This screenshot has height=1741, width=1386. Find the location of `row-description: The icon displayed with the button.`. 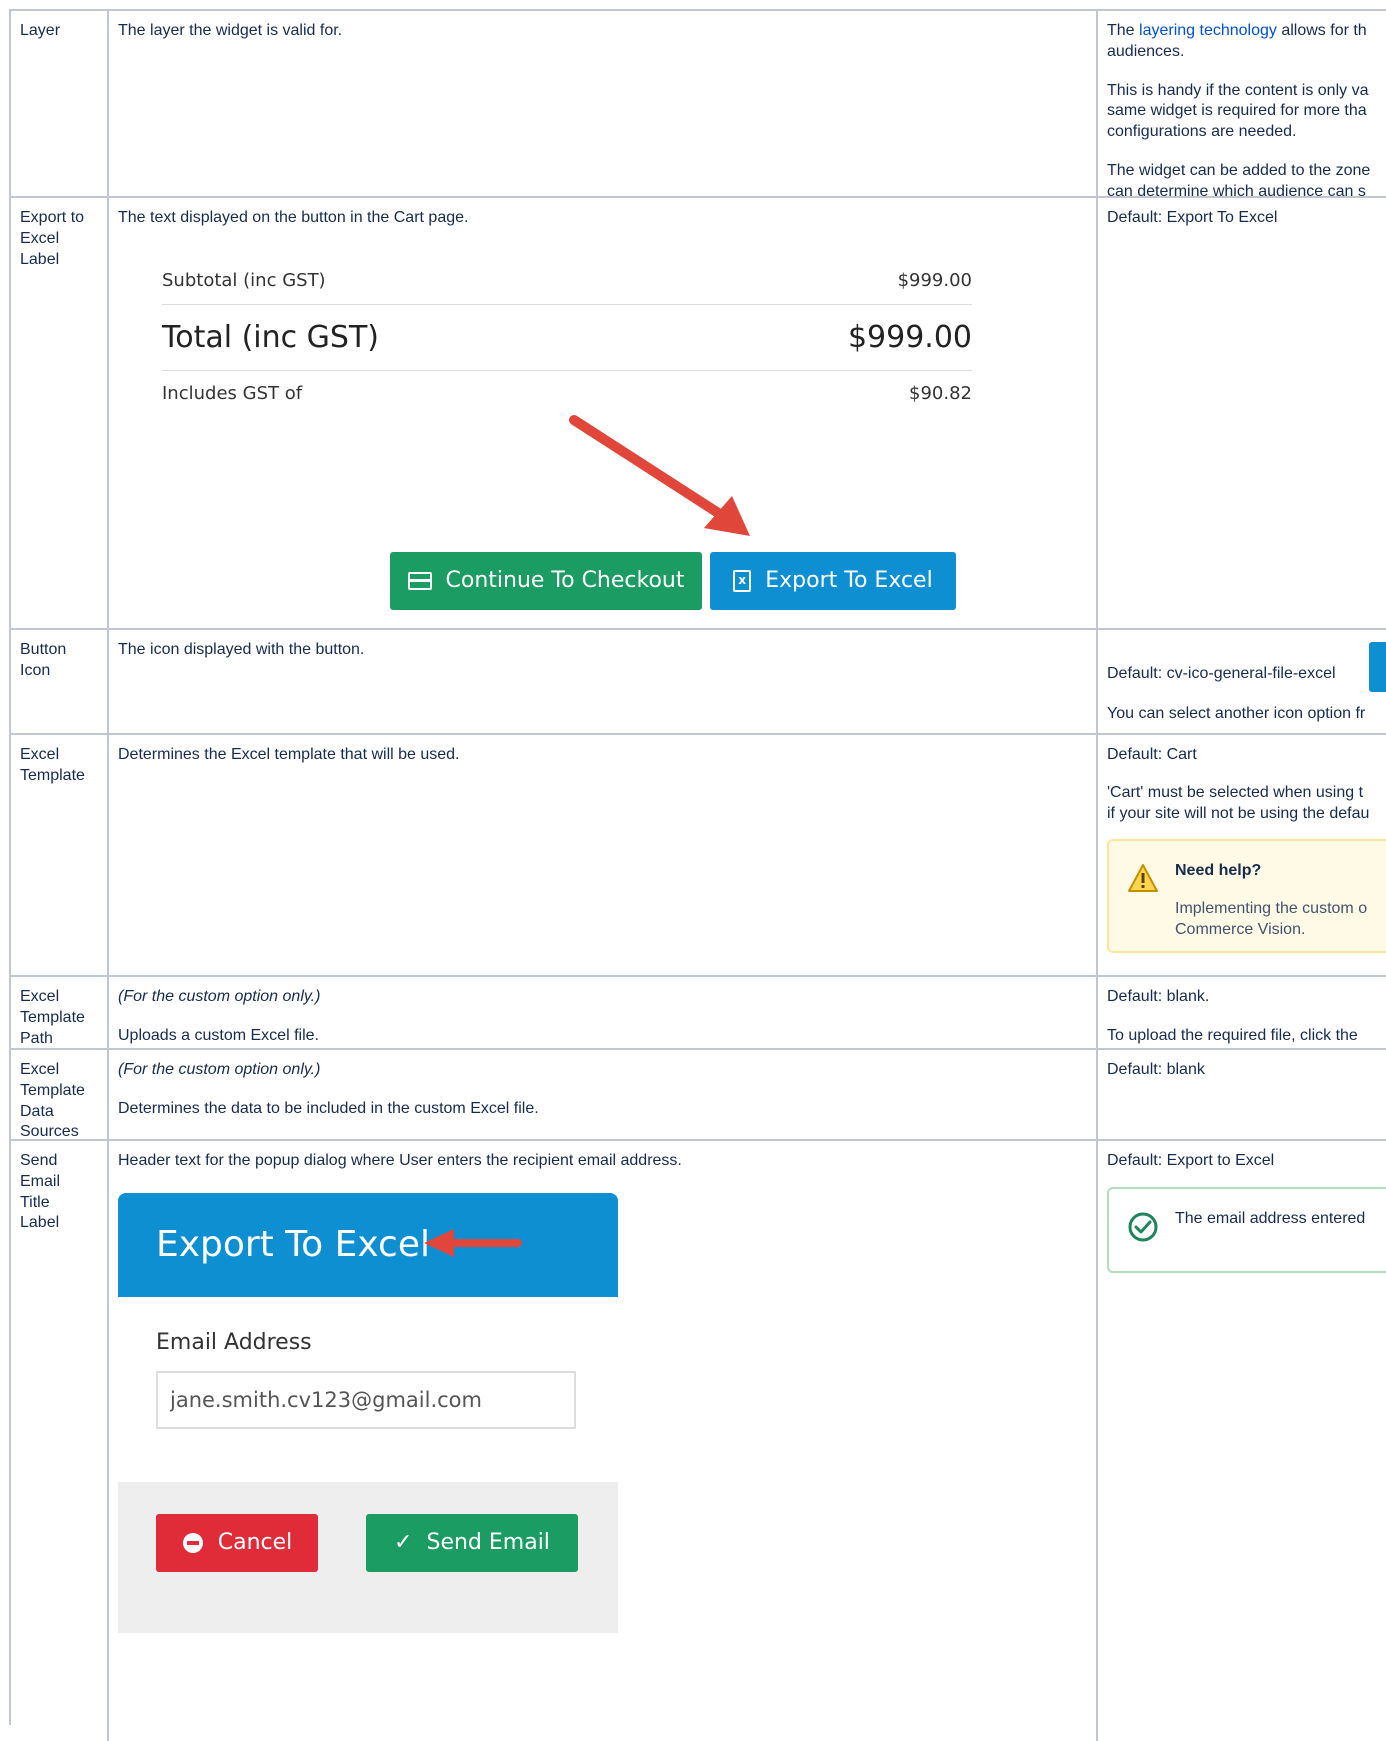

row-description: The icon displayed with the button. is located at coordinates (603, 681).